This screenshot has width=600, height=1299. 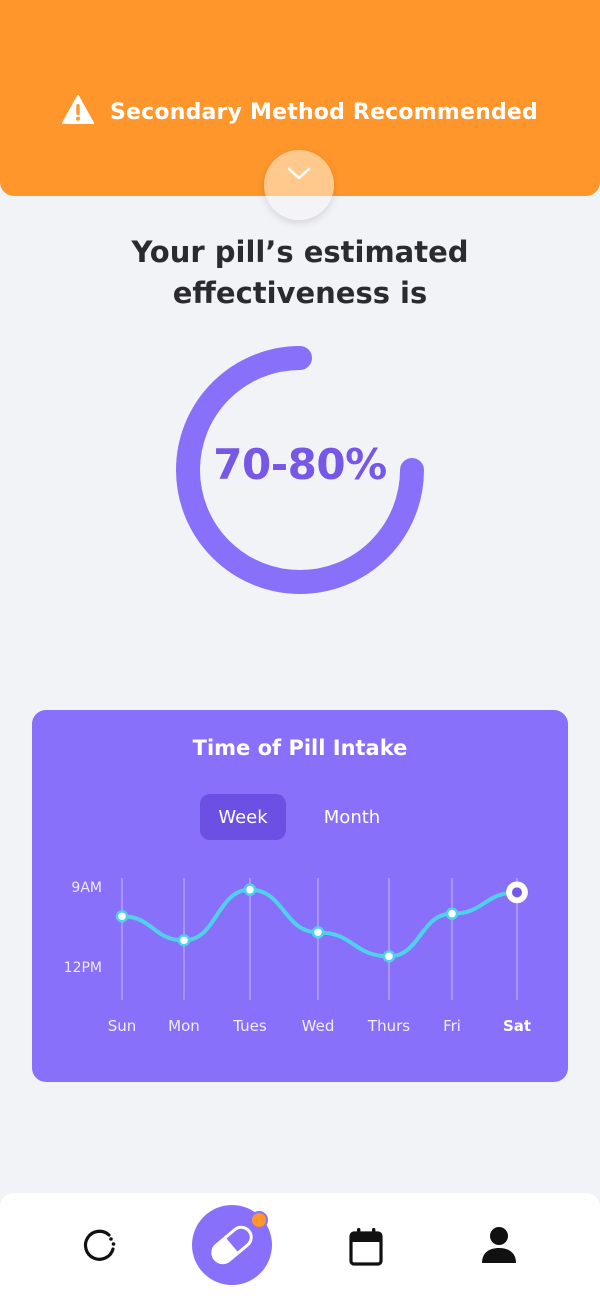 I want to click on x-tick-label: Thurs, so click(x=388, y=1026).